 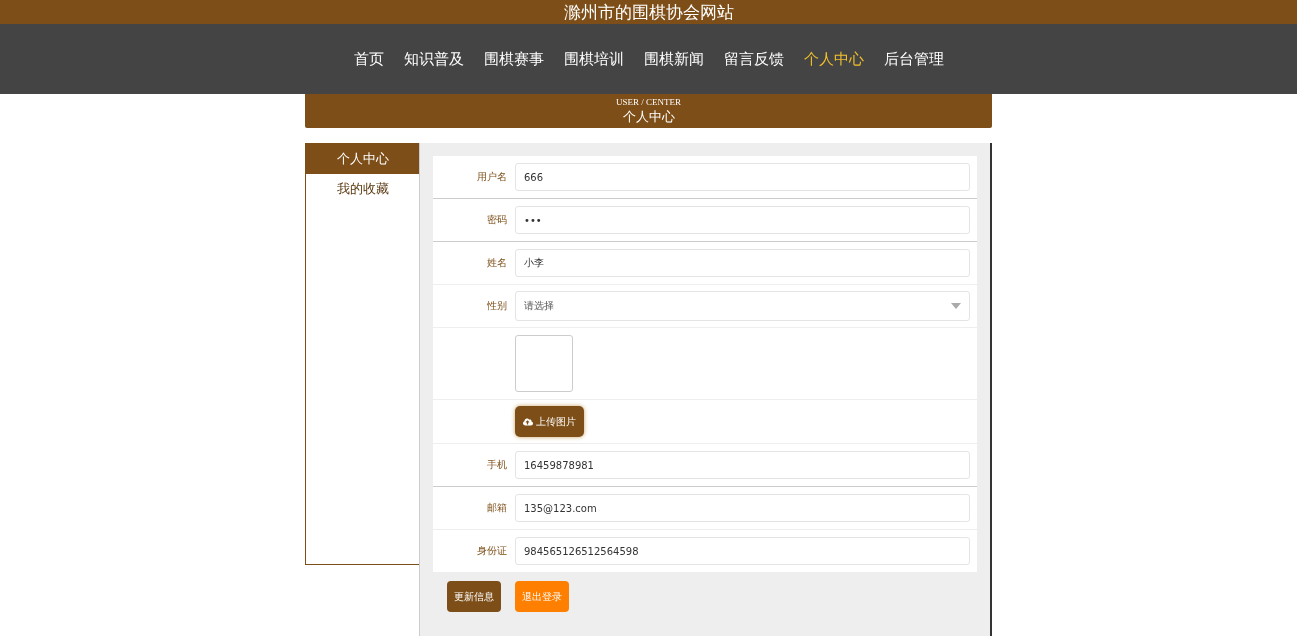 What do you see at coordinates (742, 220) in the screenshot?
I see `input-field: •••` at bounding box center [742, 220].